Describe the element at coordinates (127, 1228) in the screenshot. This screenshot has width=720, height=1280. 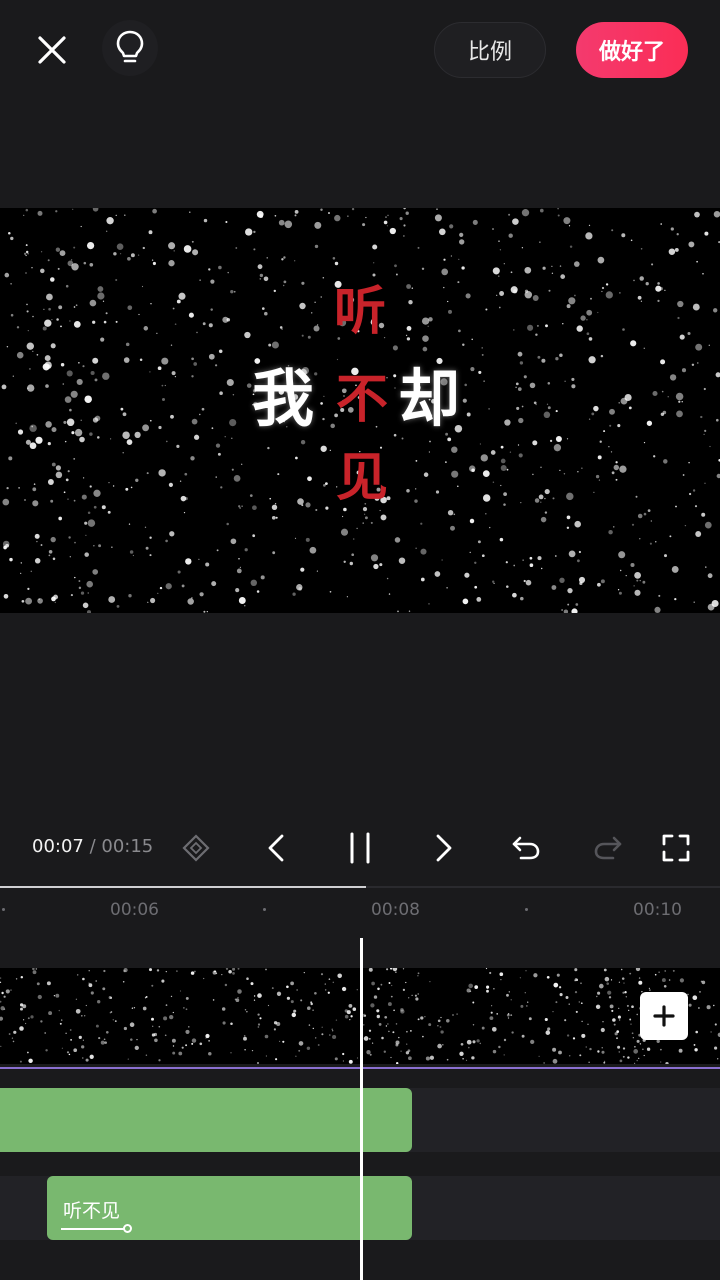
I see `text-clip-animation-handle` at that location.